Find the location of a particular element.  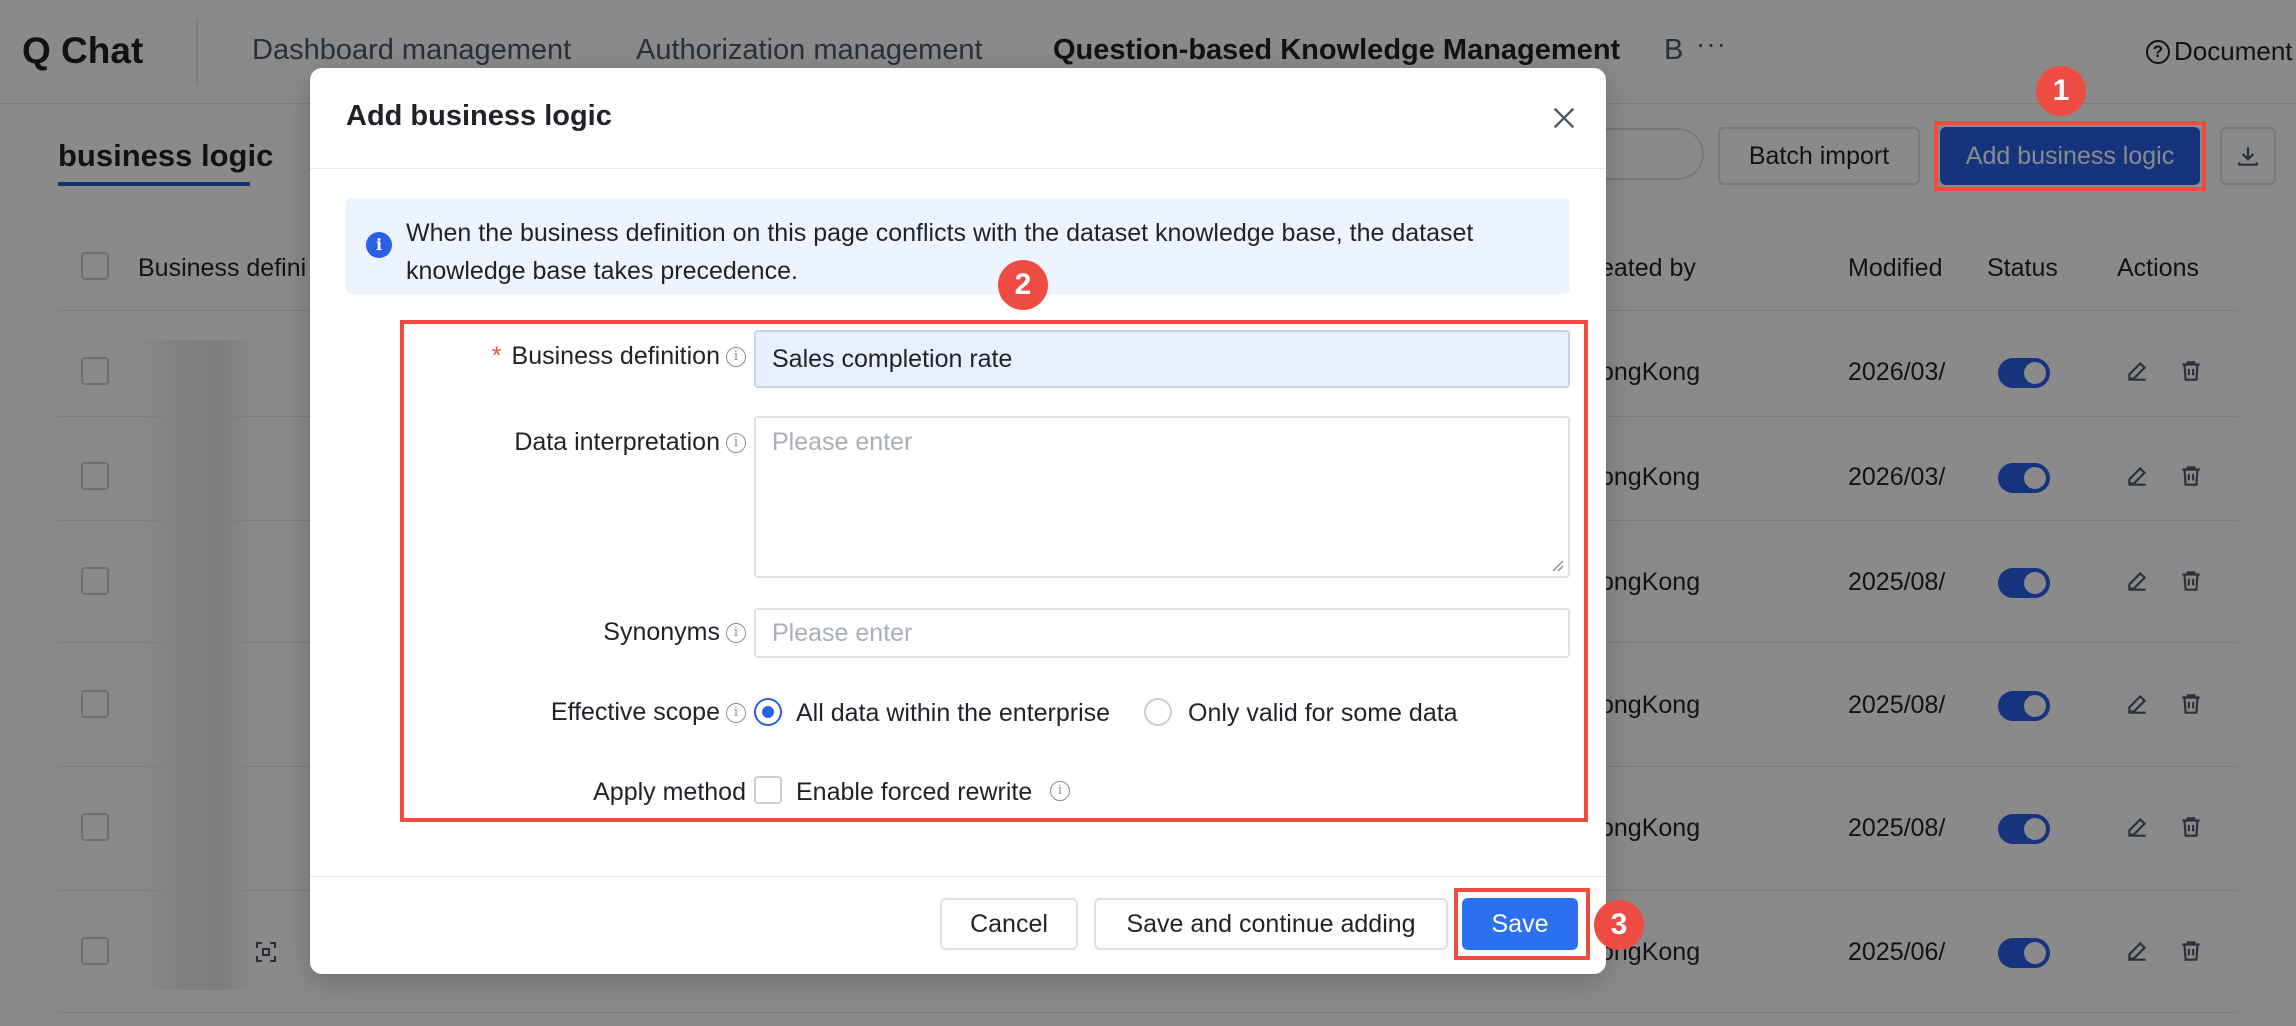

cancel-button: Cancel is located at coordinates (1009, 924).